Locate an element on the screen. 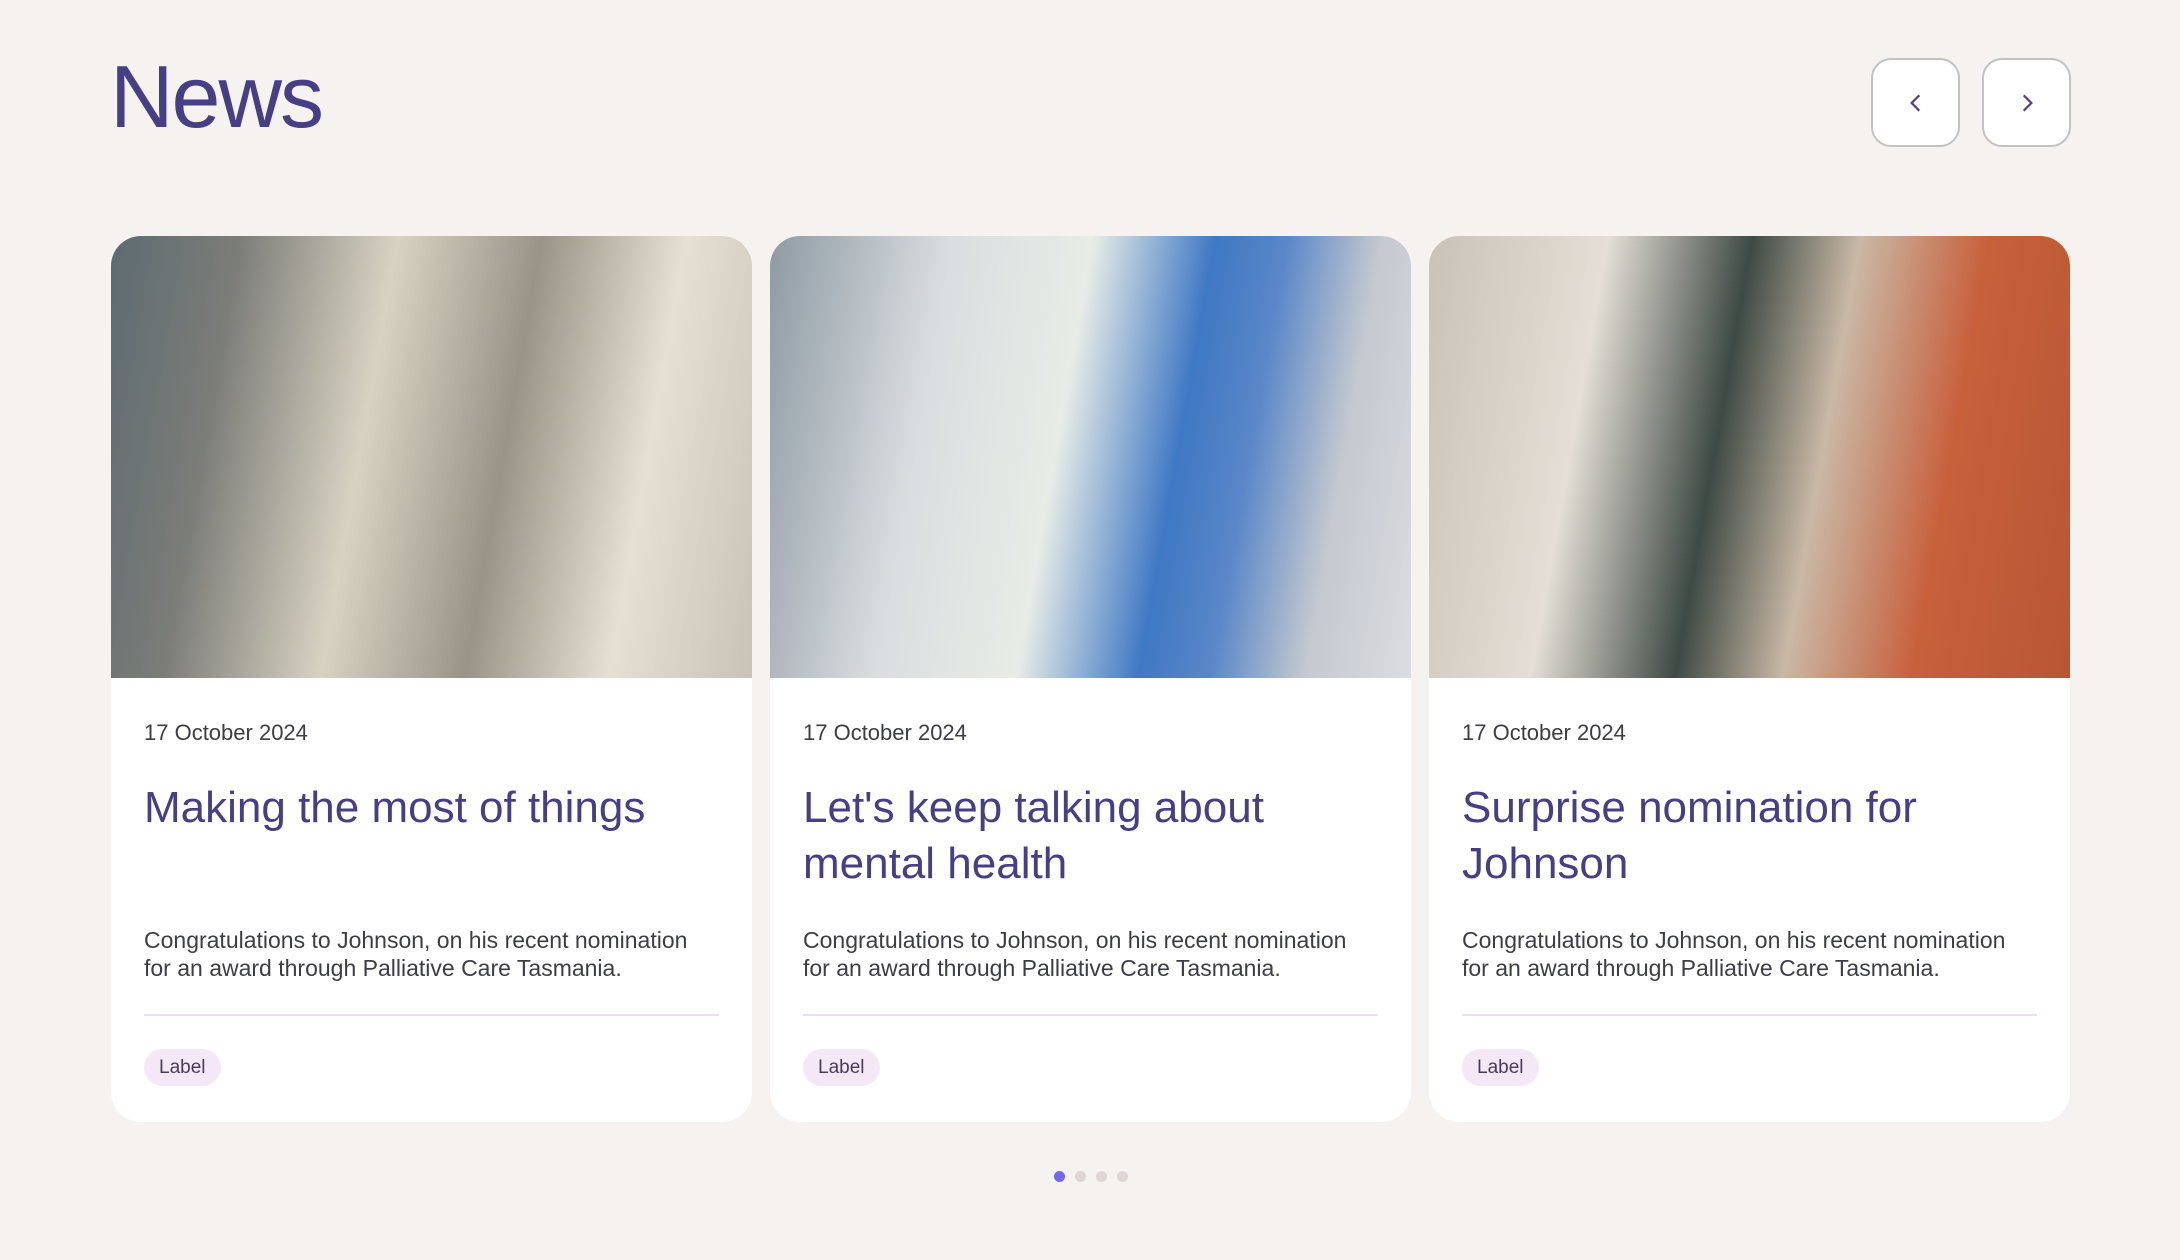 This screenshot has width=2180, height=1260. next-button is located at coordinates (2026, 102).